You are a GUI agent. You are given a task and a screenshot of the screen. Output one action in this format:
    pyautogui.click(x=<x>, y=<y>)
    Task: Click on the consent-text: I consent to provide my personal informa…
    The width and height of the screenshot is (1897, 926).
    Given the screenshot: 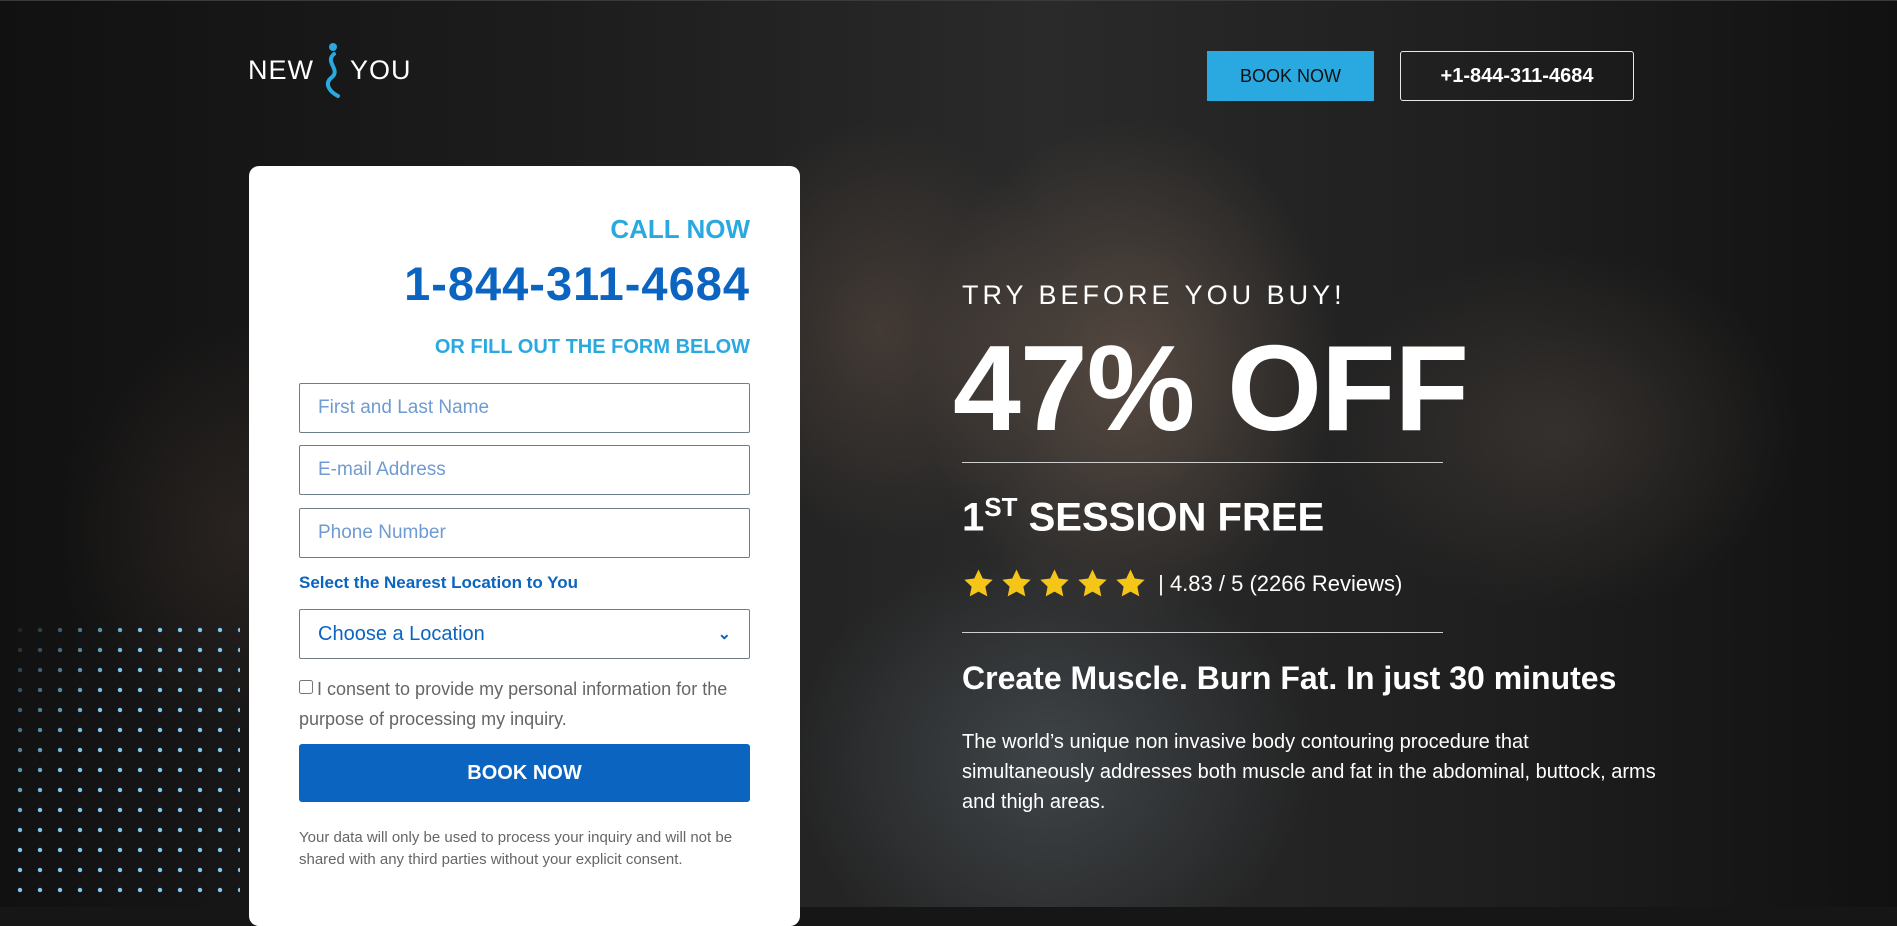 What is the action you would take?
    pyautogui.click(x=513, y=704)
    